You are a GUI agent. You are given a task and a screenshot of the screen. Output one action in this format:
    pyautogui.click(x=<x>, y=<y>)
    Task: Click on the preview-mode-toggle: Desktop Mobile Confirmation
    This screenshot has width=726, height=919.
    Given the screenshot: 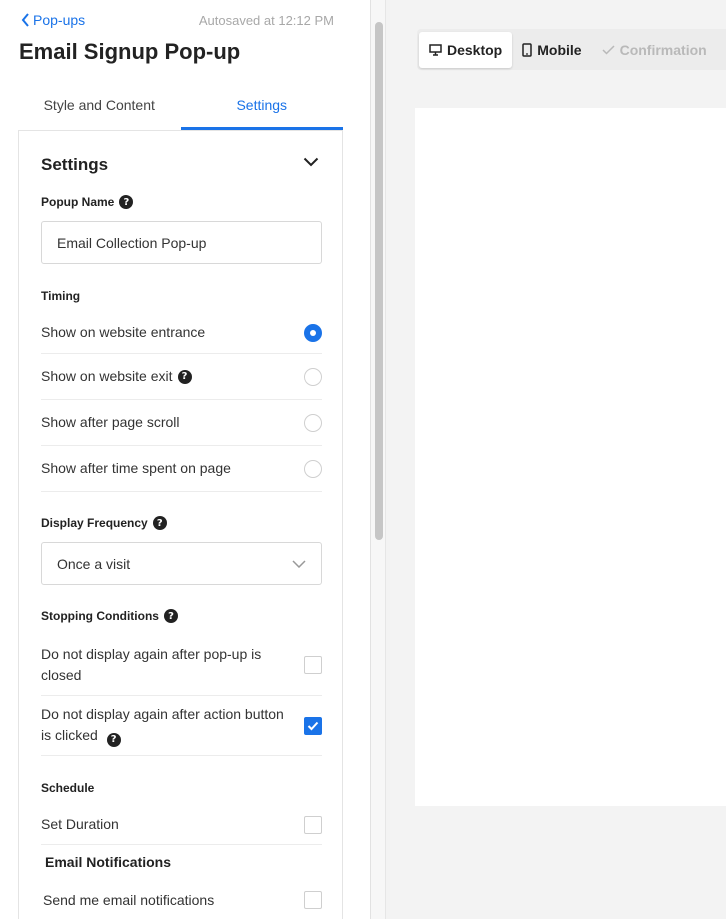 What is the action you would take?
    pyautogui.click(x=571, y=49)
    